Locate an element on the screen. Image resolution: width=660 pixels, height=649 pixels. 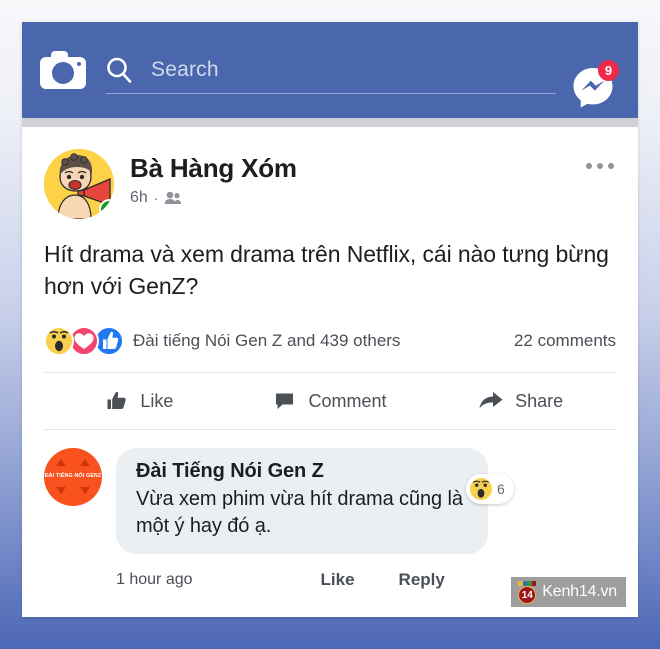
comment-button-label: Comment is located at coordinates (347, 400).